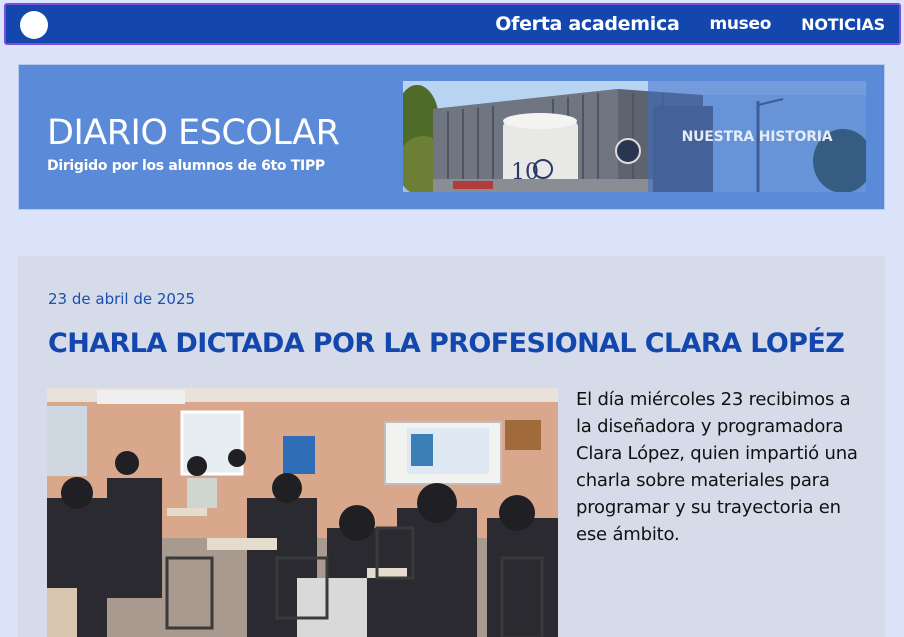 The height and width of the screenshot is (637, 904). What do you see at coordinates (193, 133) in the screenshot?
I see `site-title: DIARIO ESCOLAR` at bounding box center [193, 133].